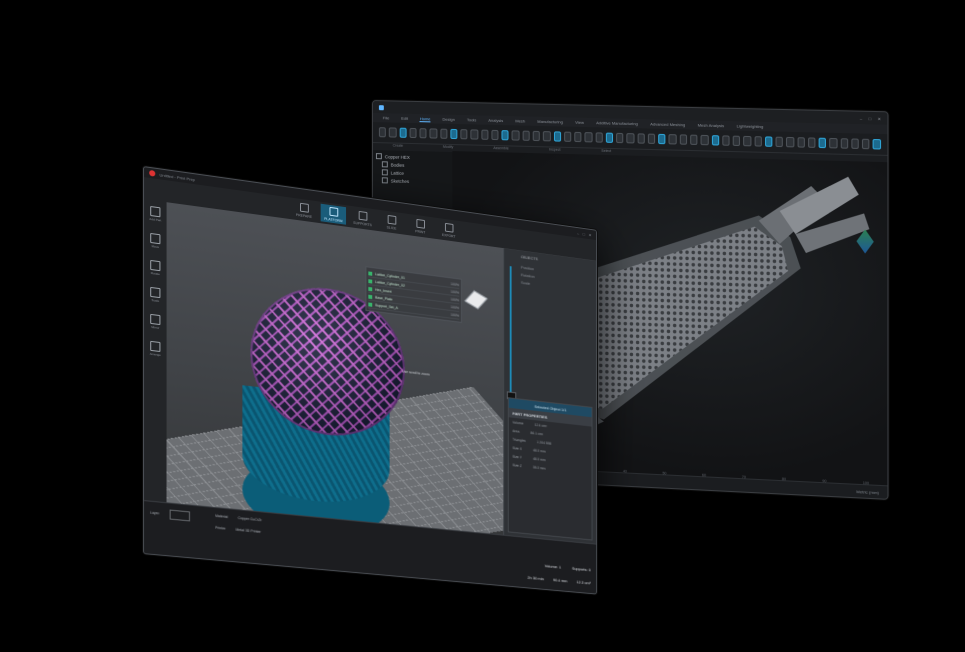 The height and width of the screenshot is (652, 965). What do you see at coordinates (333, 214) in the screenshot?
I see `step-platform: PLATFORM` at bounding box center [333, 214].